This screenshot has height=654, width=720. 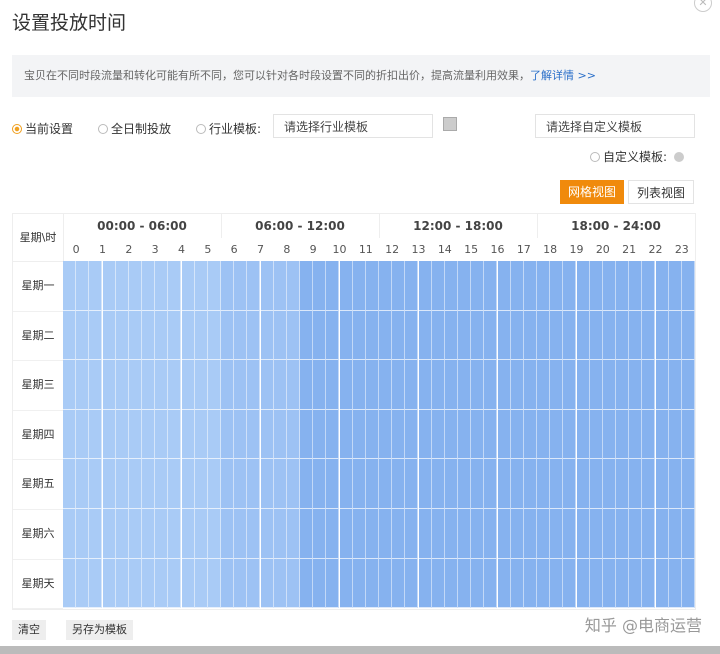 I want to click on bottom-scrollbar, so click(x=360, y=650).